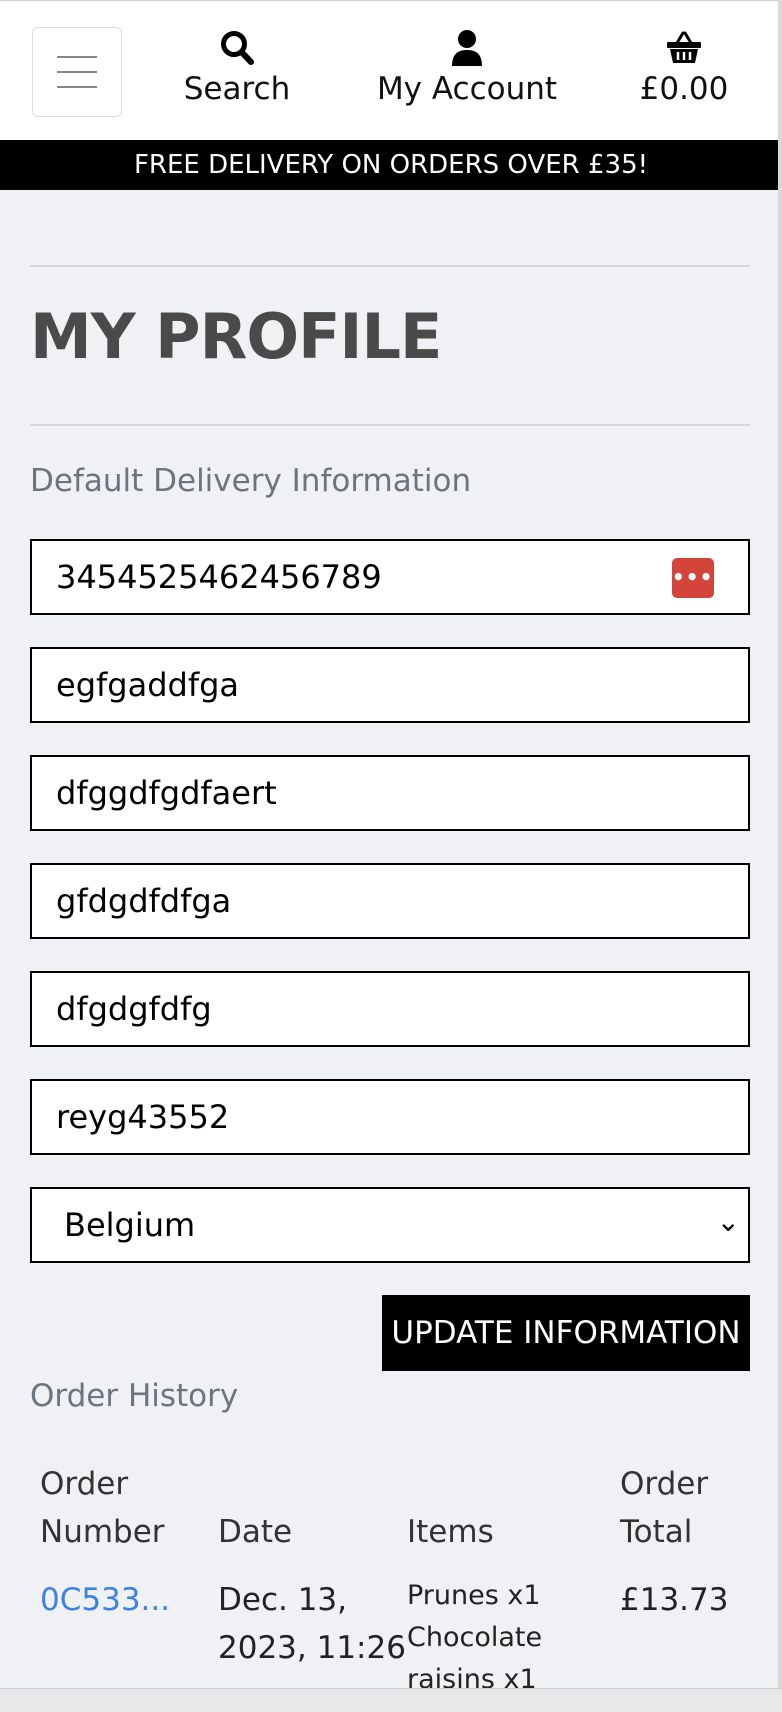  I want to click on search-label: Search, so click(237, 89).